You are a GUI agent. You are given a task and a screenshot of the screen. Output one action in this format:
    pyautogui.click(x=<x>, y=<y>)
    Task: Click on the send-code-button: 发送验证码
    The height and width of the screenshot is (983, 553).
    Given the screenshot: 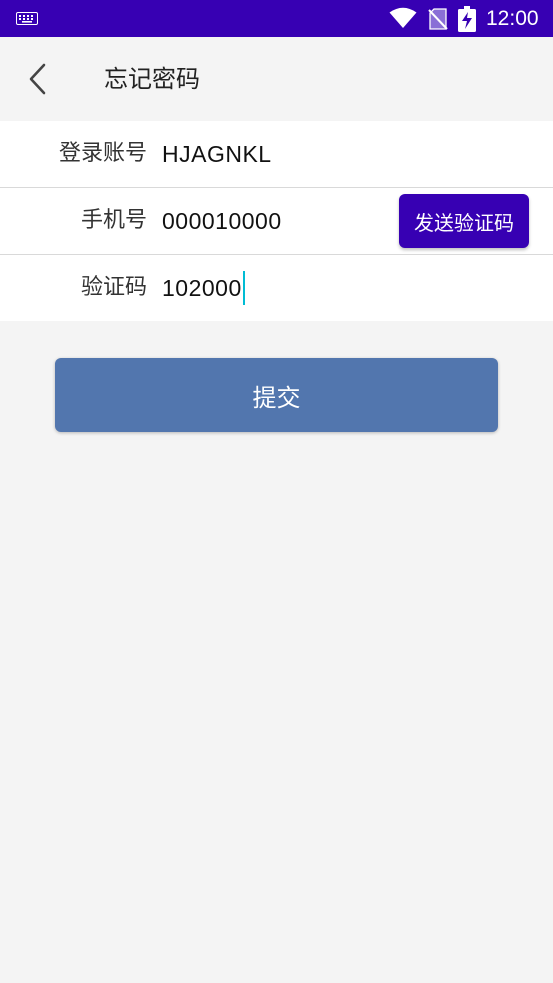 What is the action you would take?
    pyautogui.click(x=464, y=221)
    